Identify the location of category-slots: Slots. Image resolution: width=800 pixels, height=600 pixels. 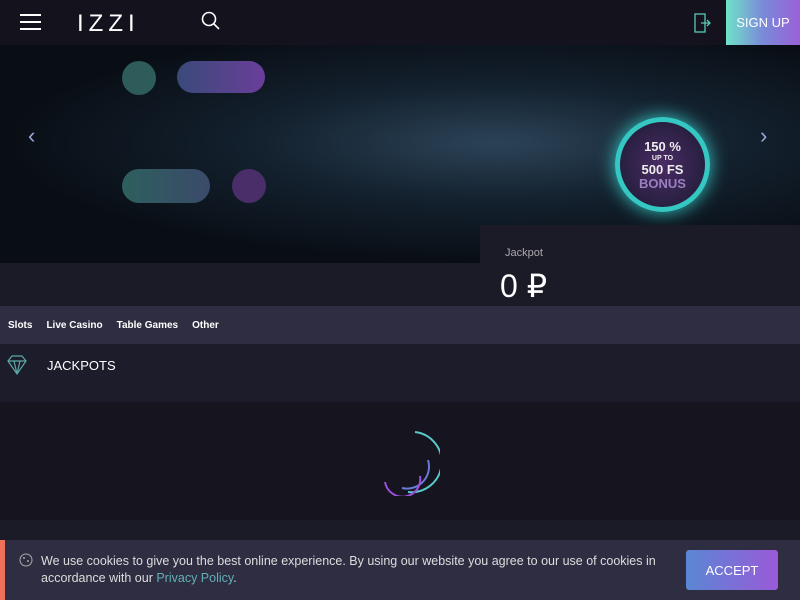
(20, 325).